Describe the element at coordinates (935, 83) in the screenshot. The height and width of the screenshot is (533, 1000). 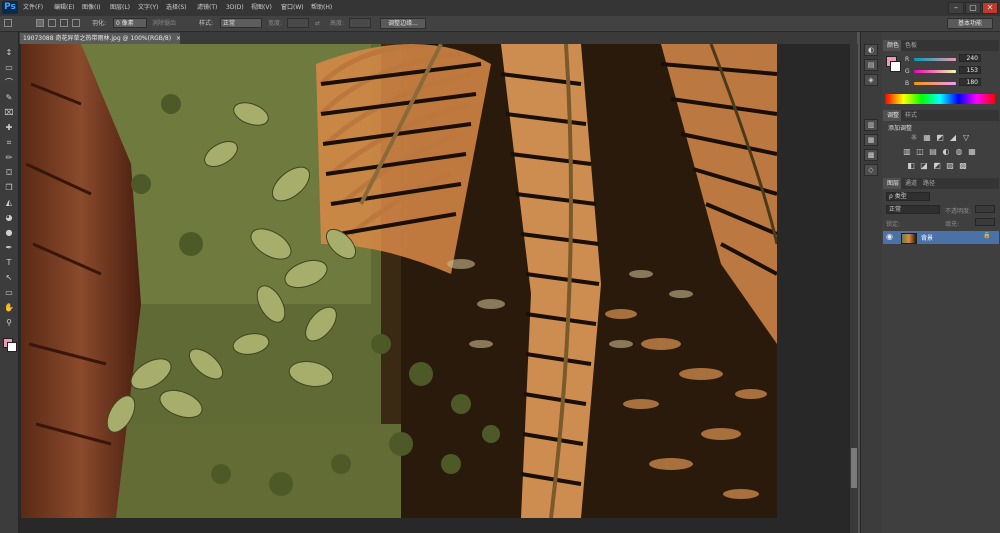
I see `blue-slider` at that location.